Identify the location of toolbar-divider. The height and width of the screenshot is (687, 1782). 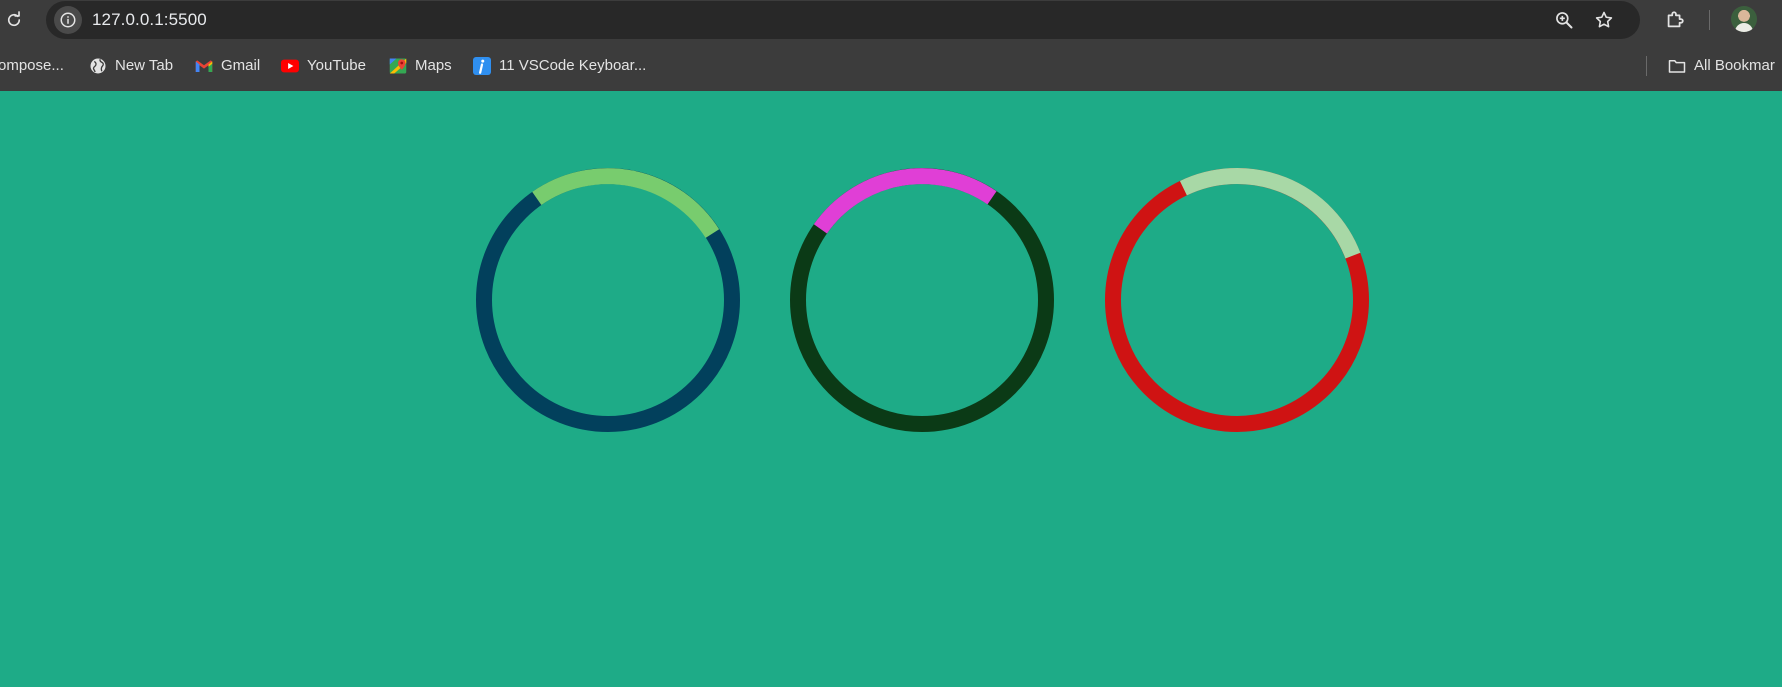
(1709, 20).